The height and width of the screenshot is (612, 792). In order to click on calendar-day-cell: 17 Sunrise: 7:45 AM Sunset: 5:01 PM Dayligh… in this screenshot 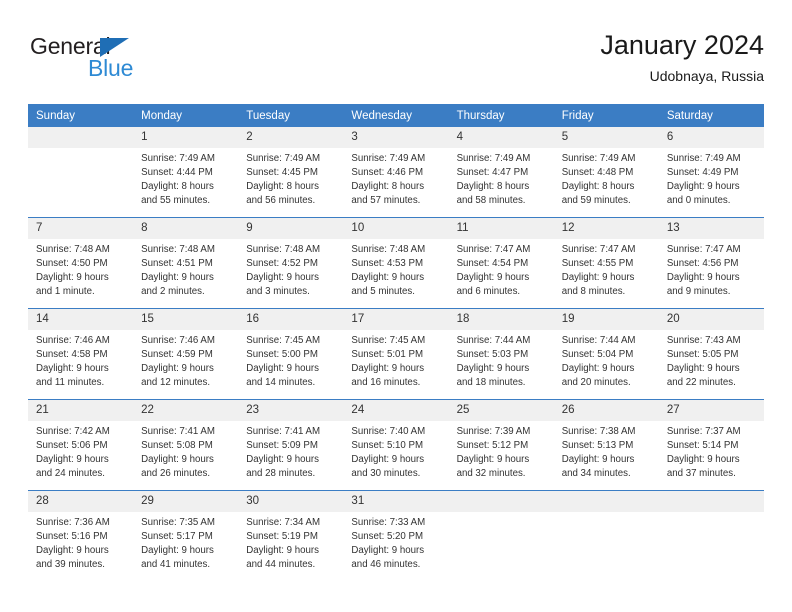, I will do `click(396, 354)`.